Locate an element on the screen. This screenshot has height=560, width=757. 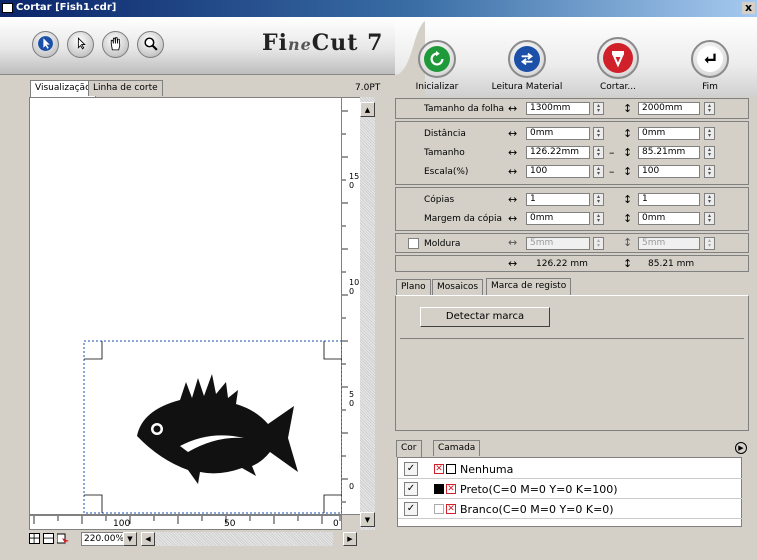
distance-y-input: 0mm is located at coordinates (669, 133).